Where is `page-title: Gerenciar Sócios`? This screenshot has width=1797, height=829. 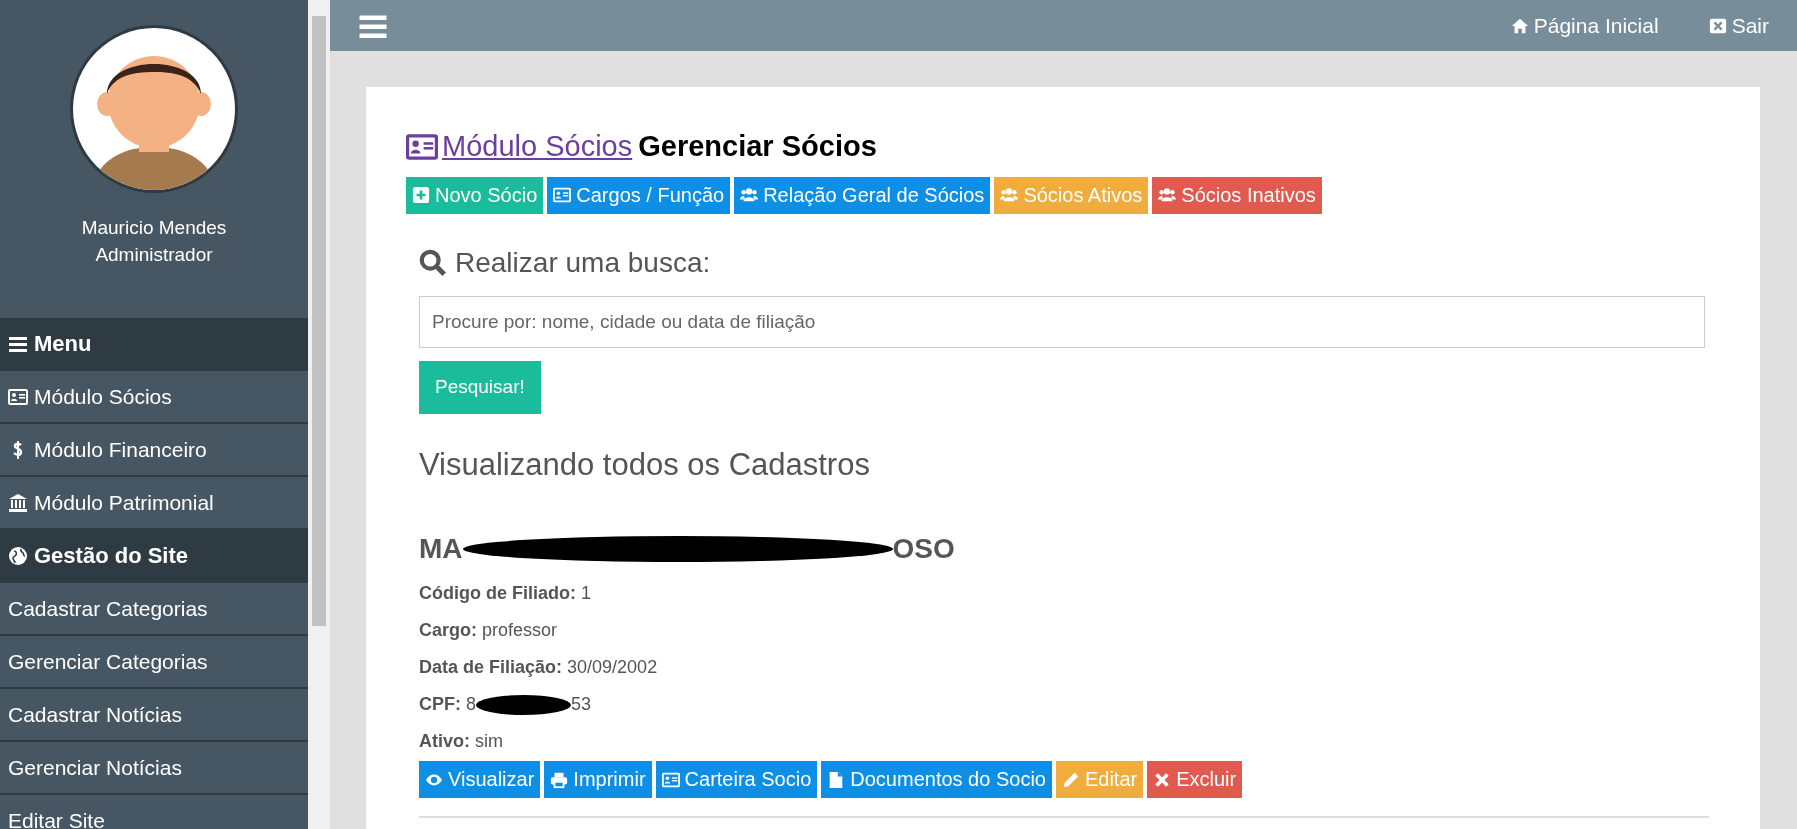
page-title: Gerenciar Sócios is located at coordinates (757, 146).